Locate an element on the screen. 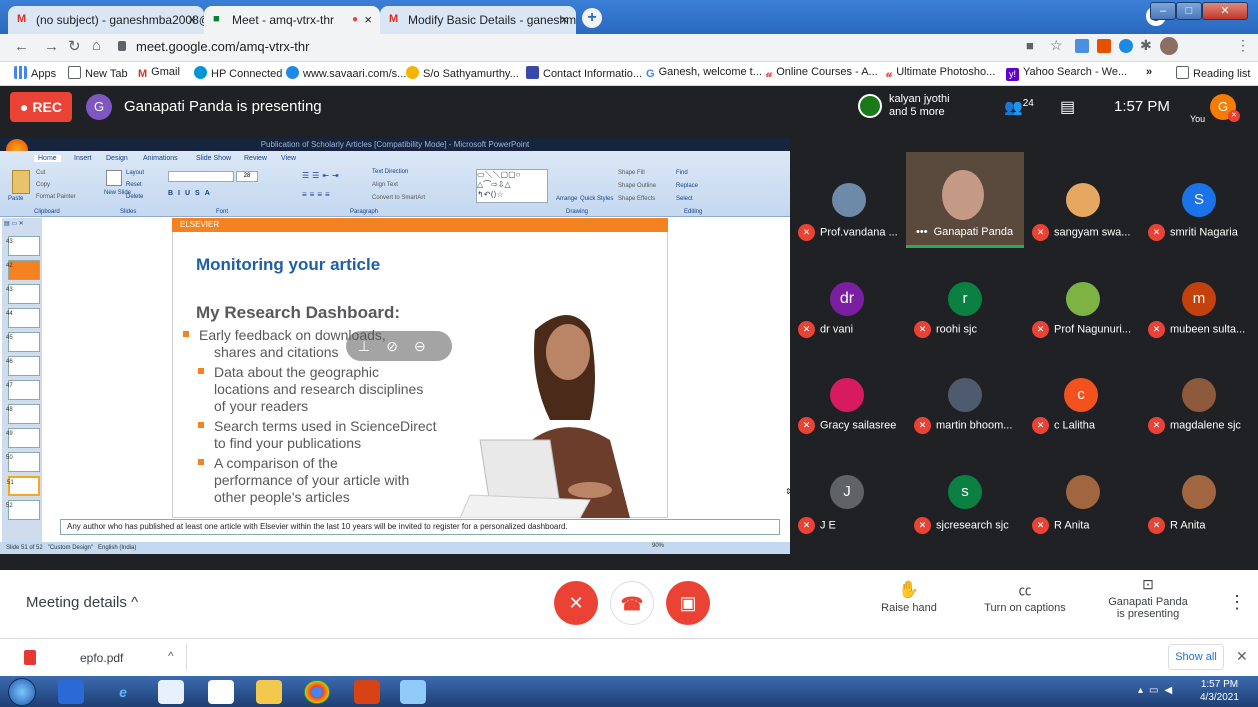 The height and width of the screenshot is (707, 1258). back-icon: ← is located at coordinates (21, 46).